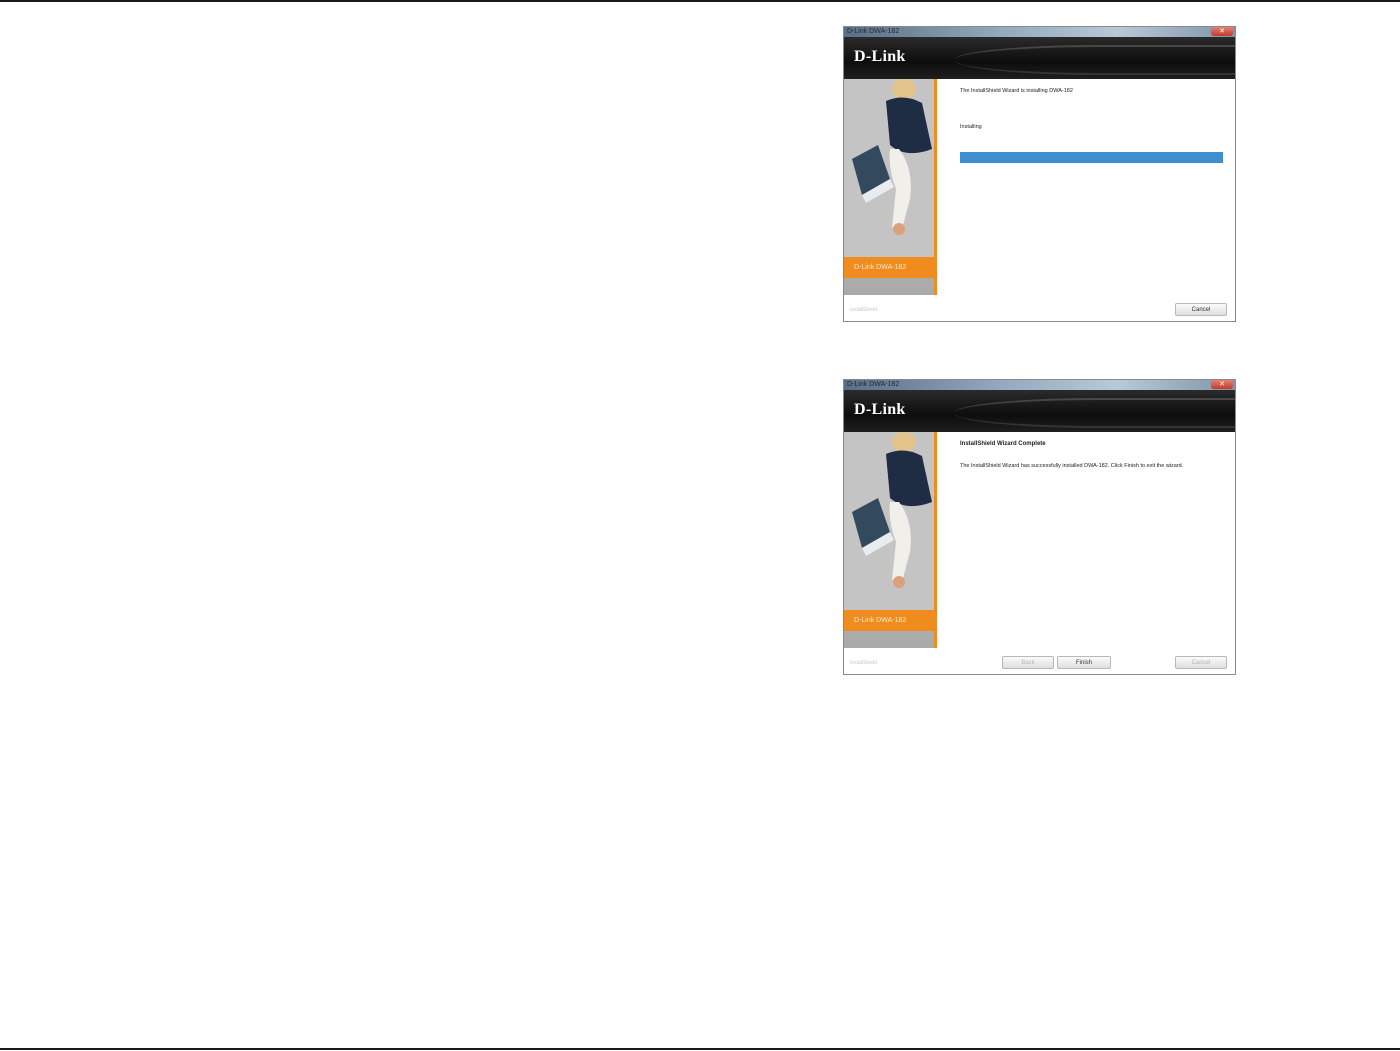 This screenshot has height=1051, width=1400. Describe the element at coordinates (700, 1049) in the screenshot. I see `page-bottom-rule` at that location.